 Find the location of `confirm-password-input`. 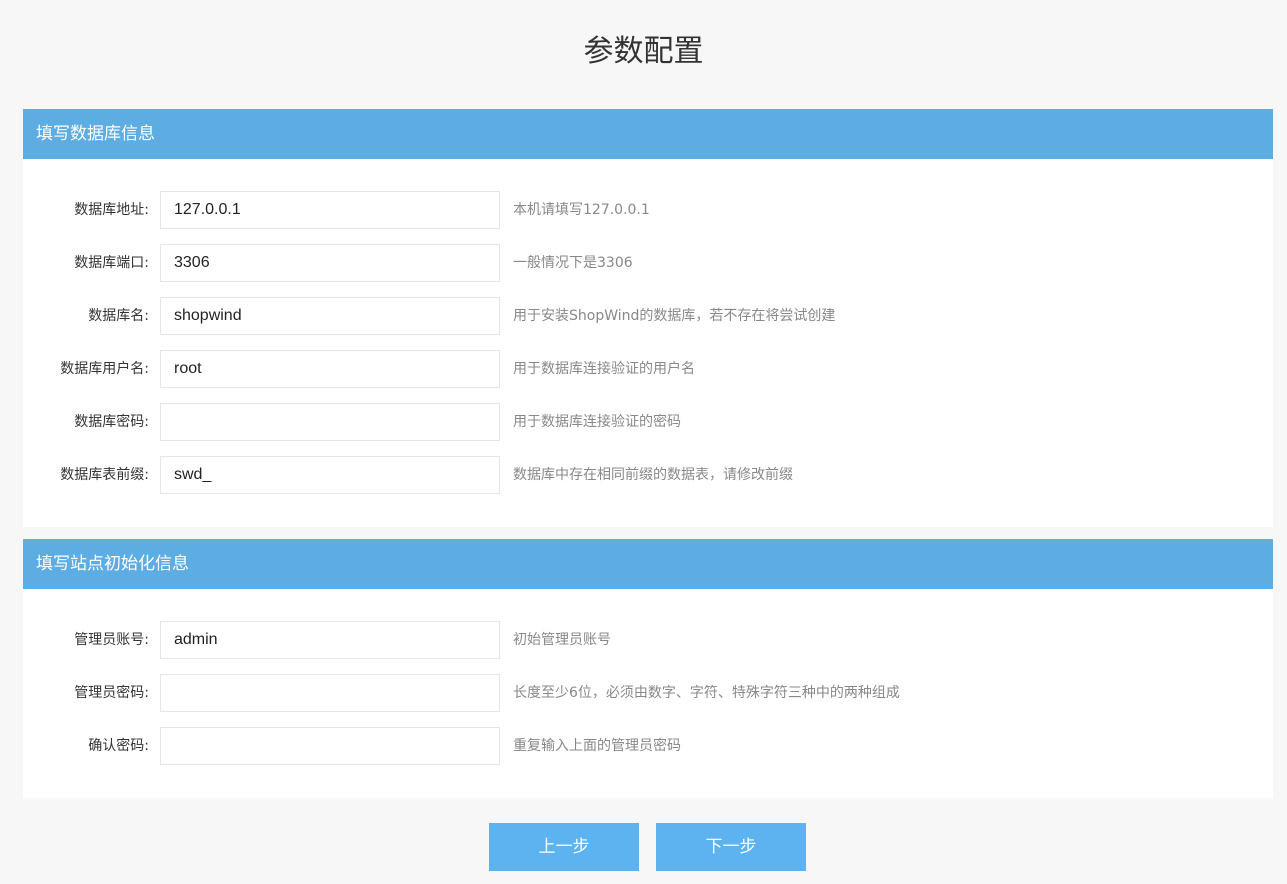

confirm-password-input is located at coordinates (330, 746).